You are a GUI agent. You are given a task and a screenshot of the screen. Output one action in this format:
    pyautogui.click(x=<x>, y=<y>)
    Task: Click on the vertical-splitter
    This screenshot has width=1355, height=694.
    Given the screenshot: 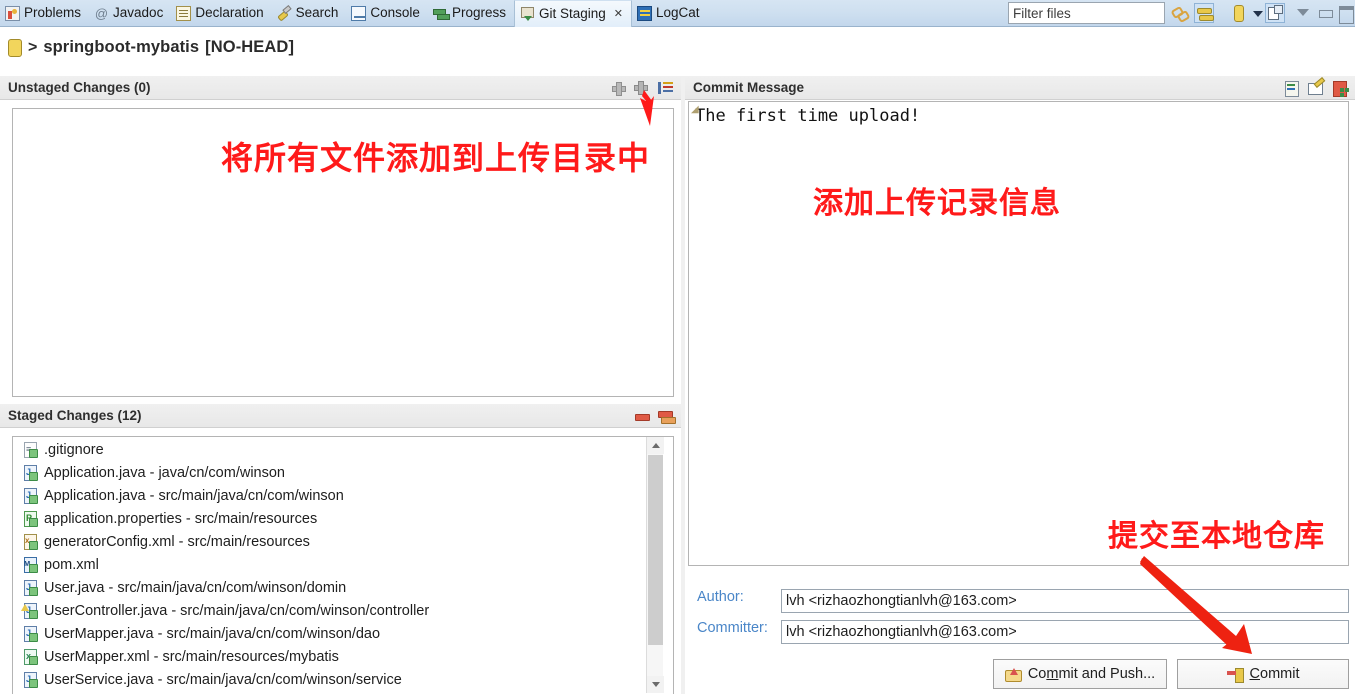 What is the action you would take?
    pyautogui.click(x=683, y=385)
    